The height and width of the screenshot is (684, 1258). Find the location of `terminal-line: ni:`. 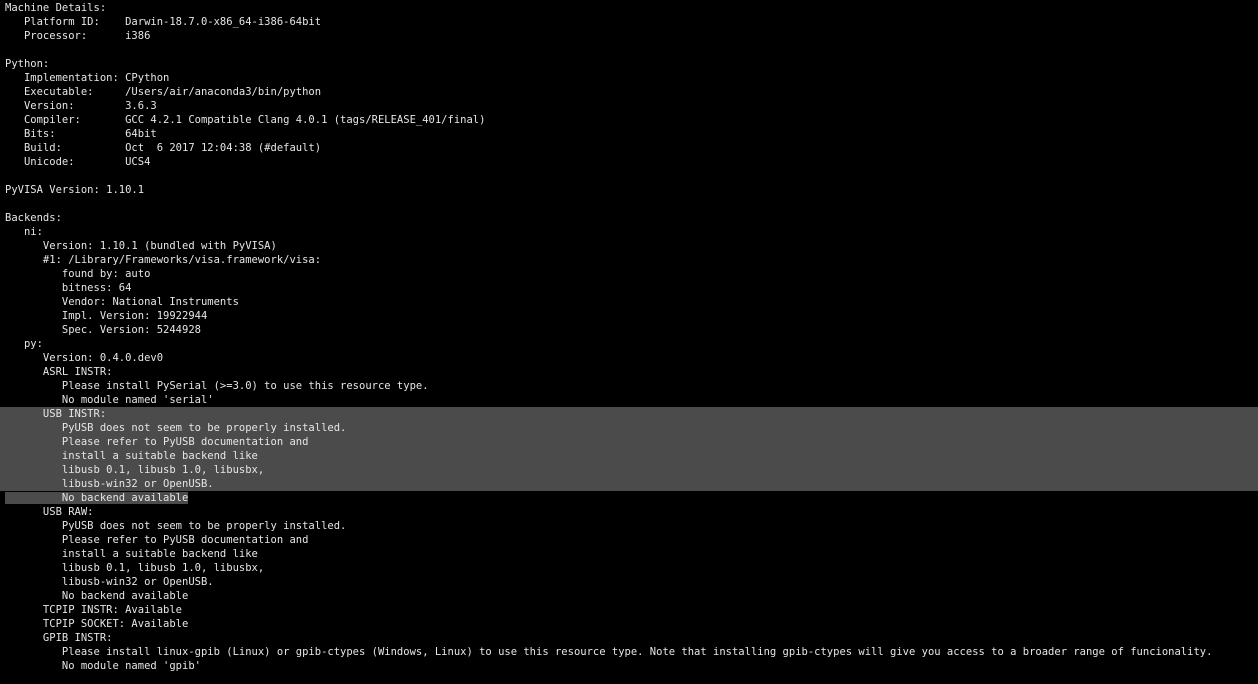

terminal-line: ni: is located at coordinates (24, 232).